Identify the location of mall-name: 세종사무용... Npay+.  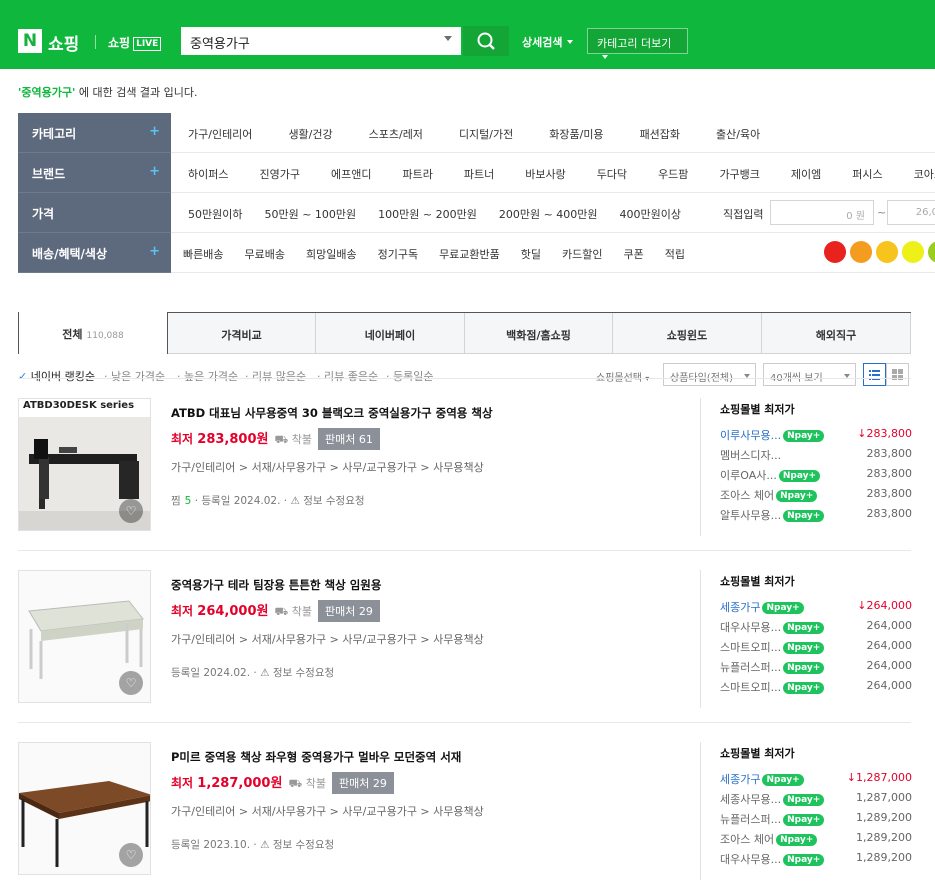
(772, 799).